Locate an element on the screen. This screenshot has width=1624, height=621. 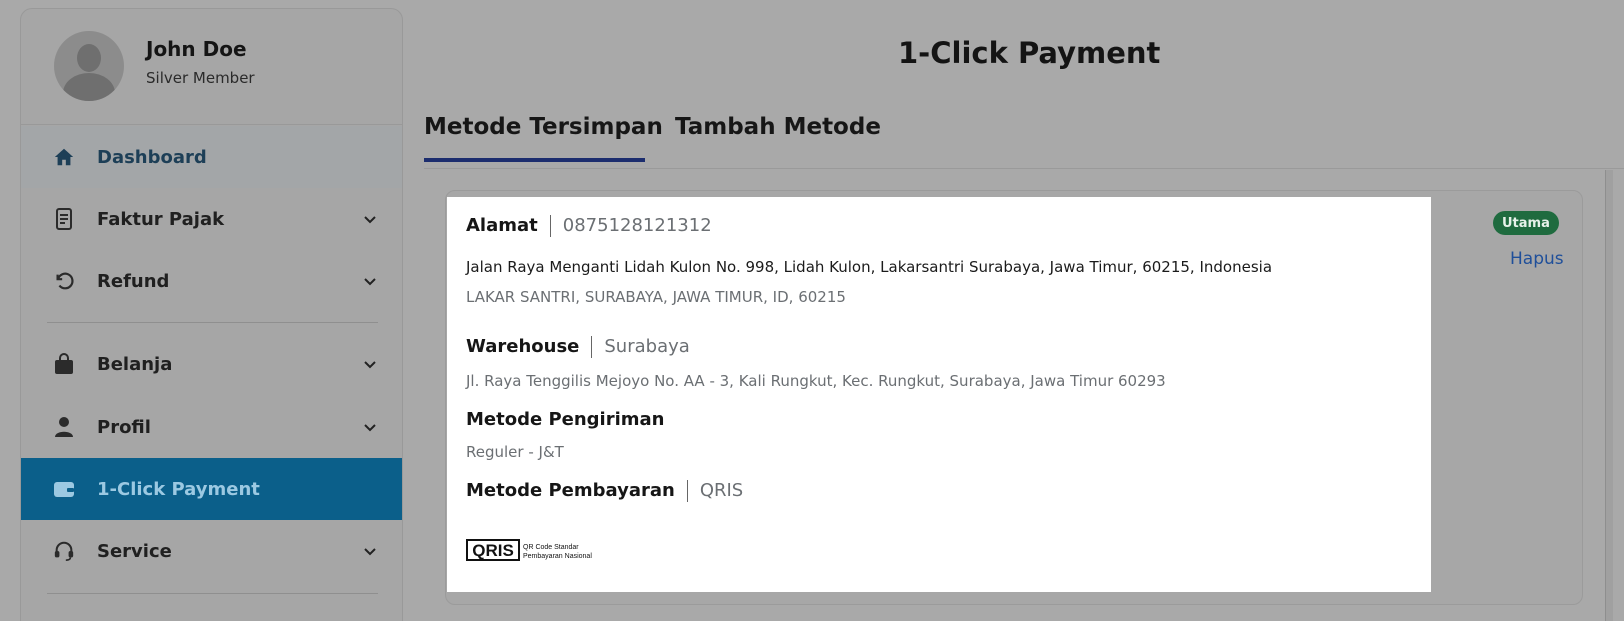
tab-tambah-metode: Tambah Metode is located at coordinates (778, 127).